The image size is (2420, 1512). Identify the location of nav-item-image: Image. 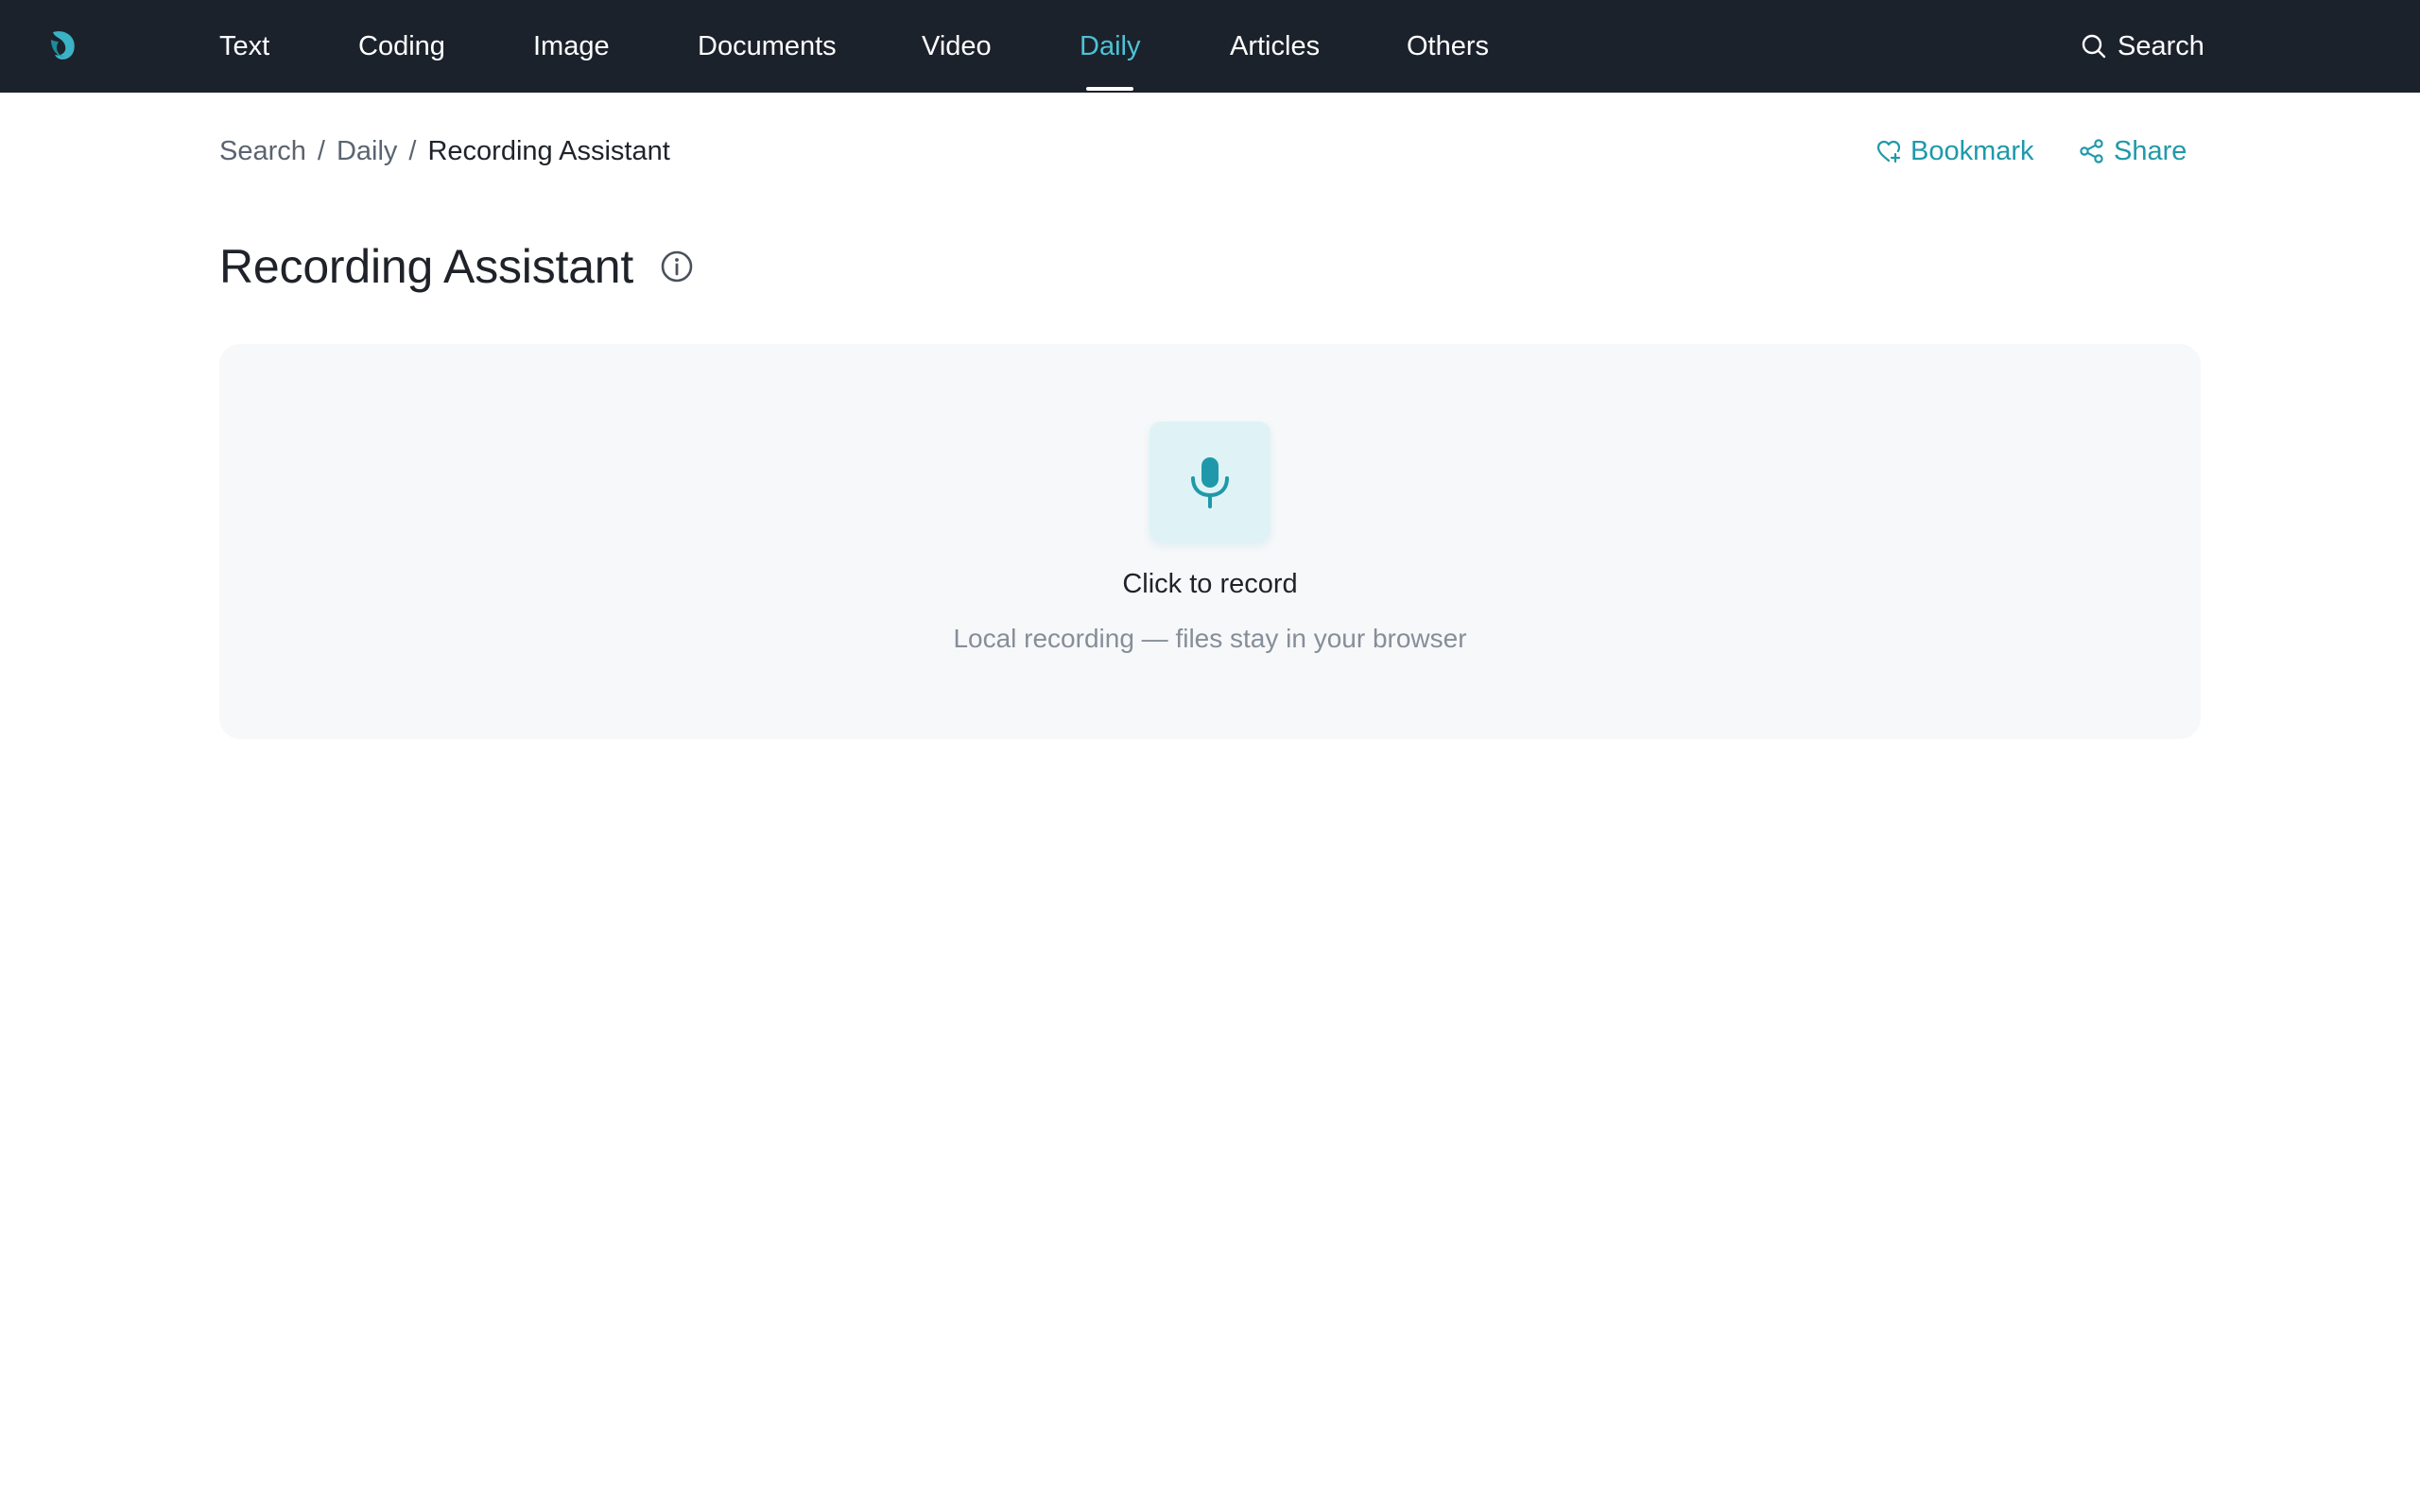
(571, 46).